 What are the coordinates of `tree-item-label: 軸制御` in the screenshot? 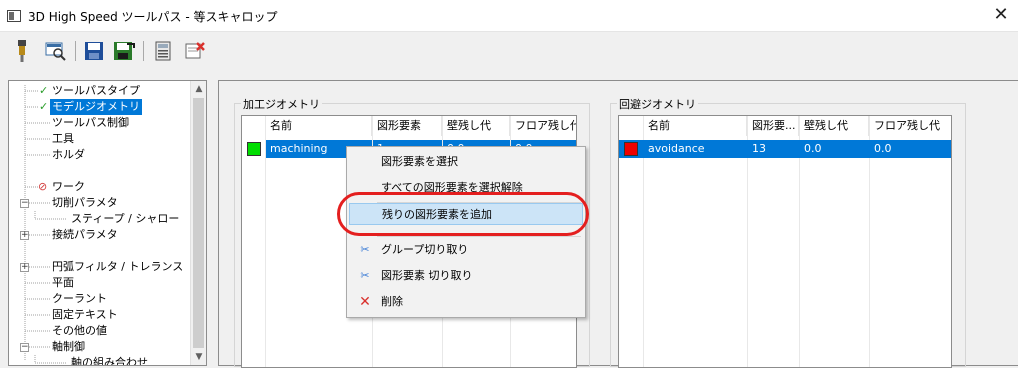 It's located at (68, 346).